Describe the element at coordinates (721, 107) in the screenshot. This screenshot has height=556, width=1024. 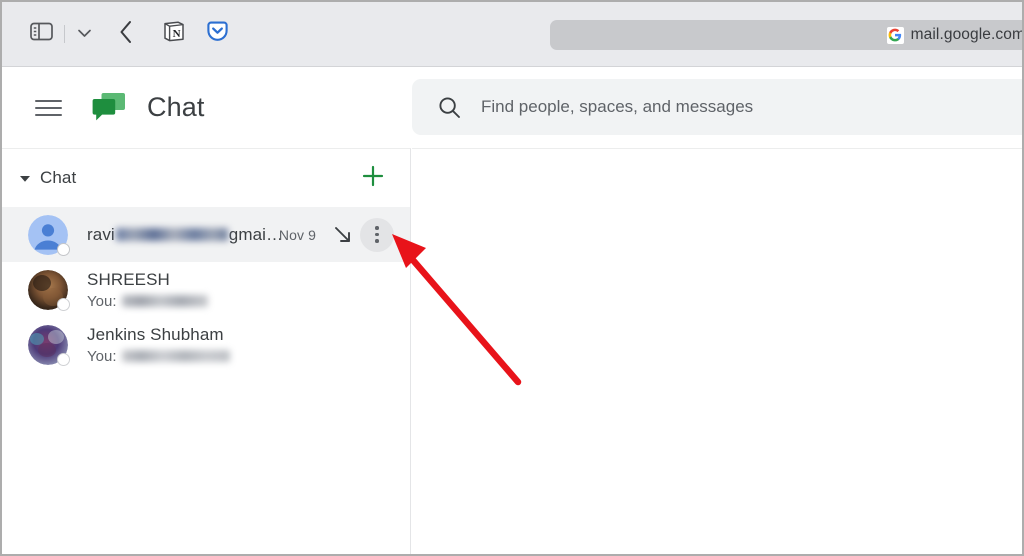
I see `search-input` at that location.